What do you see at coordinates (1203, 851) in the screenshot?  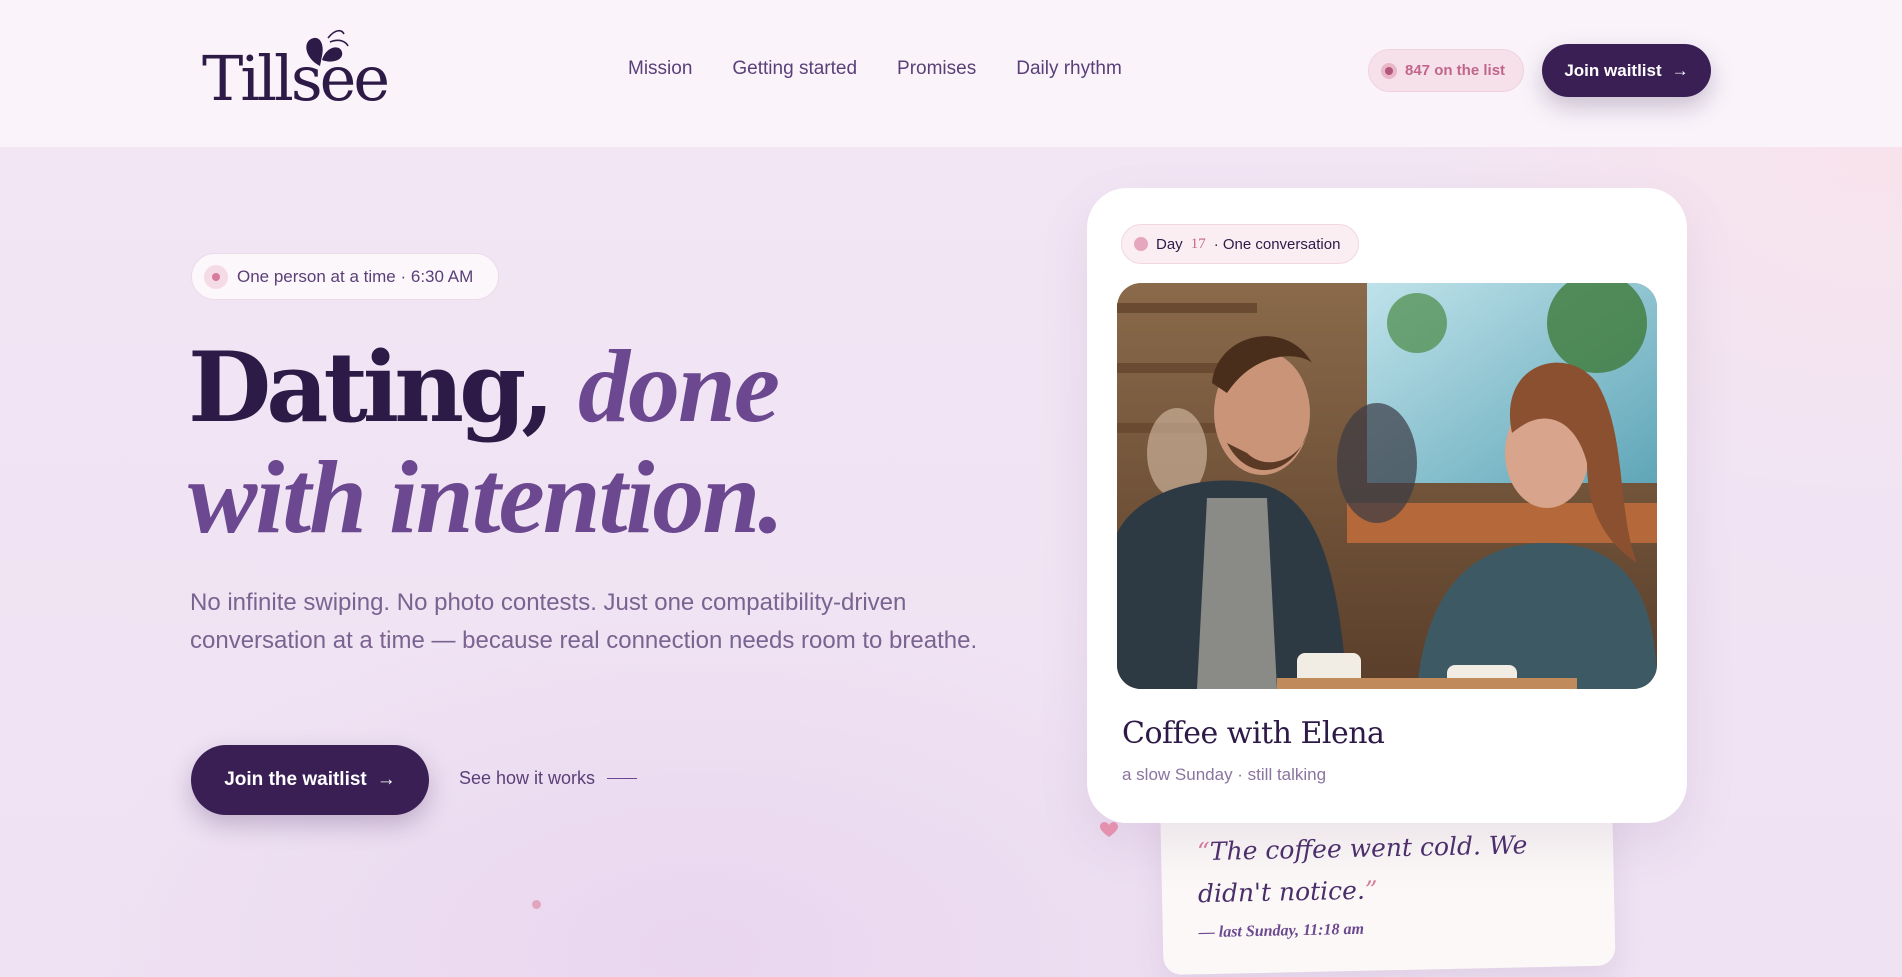 I see `open-quote-mark: “` at bounding box center [1203, 851].